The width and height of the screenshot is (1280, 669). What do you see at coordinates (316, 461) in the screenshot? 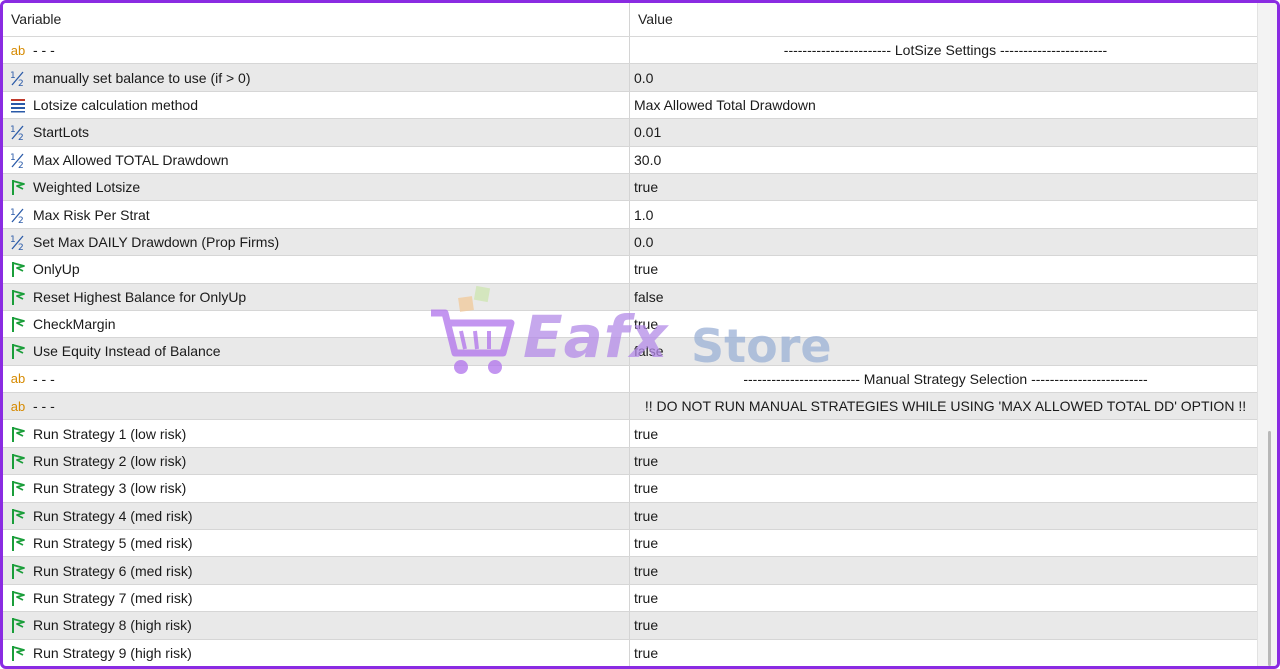
I see `variable-cell: Run Strategy 2 (low risk)` at bounding box center [316, 461].